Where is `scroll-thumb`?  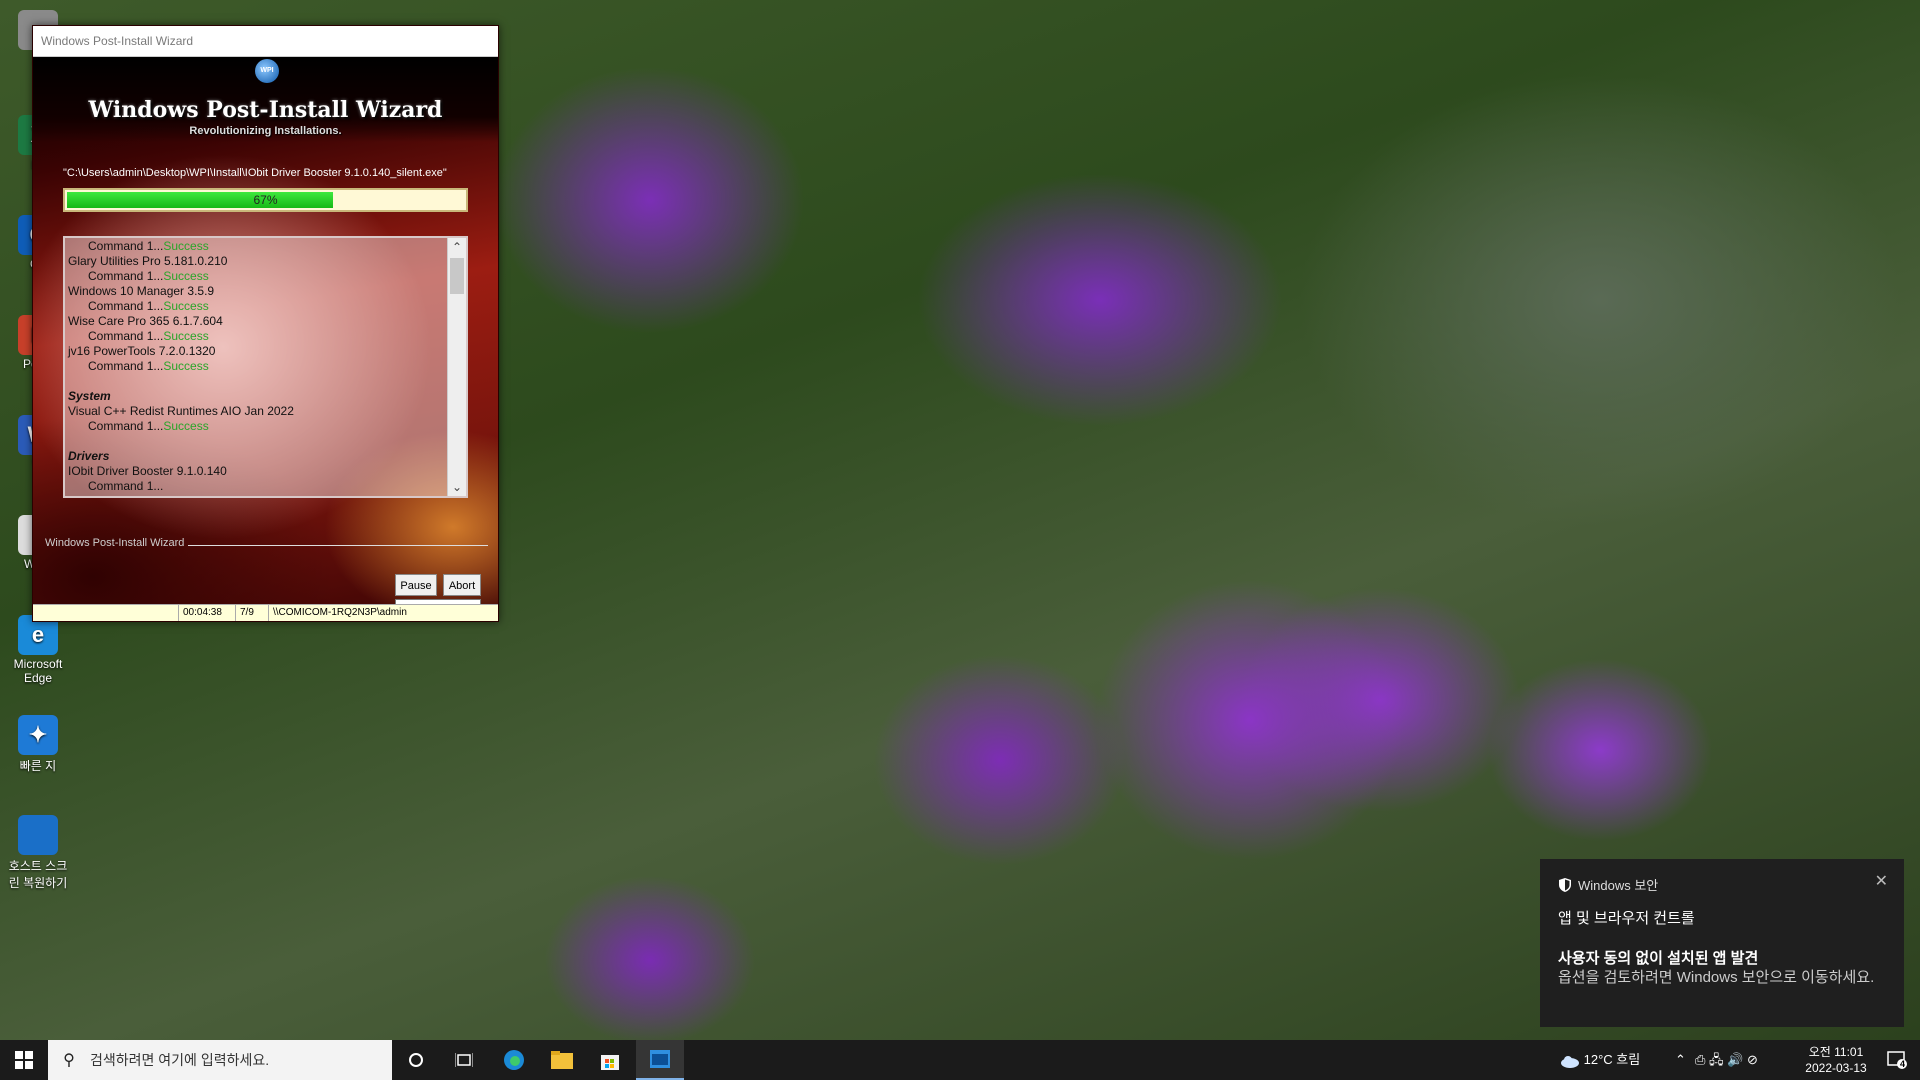
scroll-thumb is located at coordinates (457, 276).